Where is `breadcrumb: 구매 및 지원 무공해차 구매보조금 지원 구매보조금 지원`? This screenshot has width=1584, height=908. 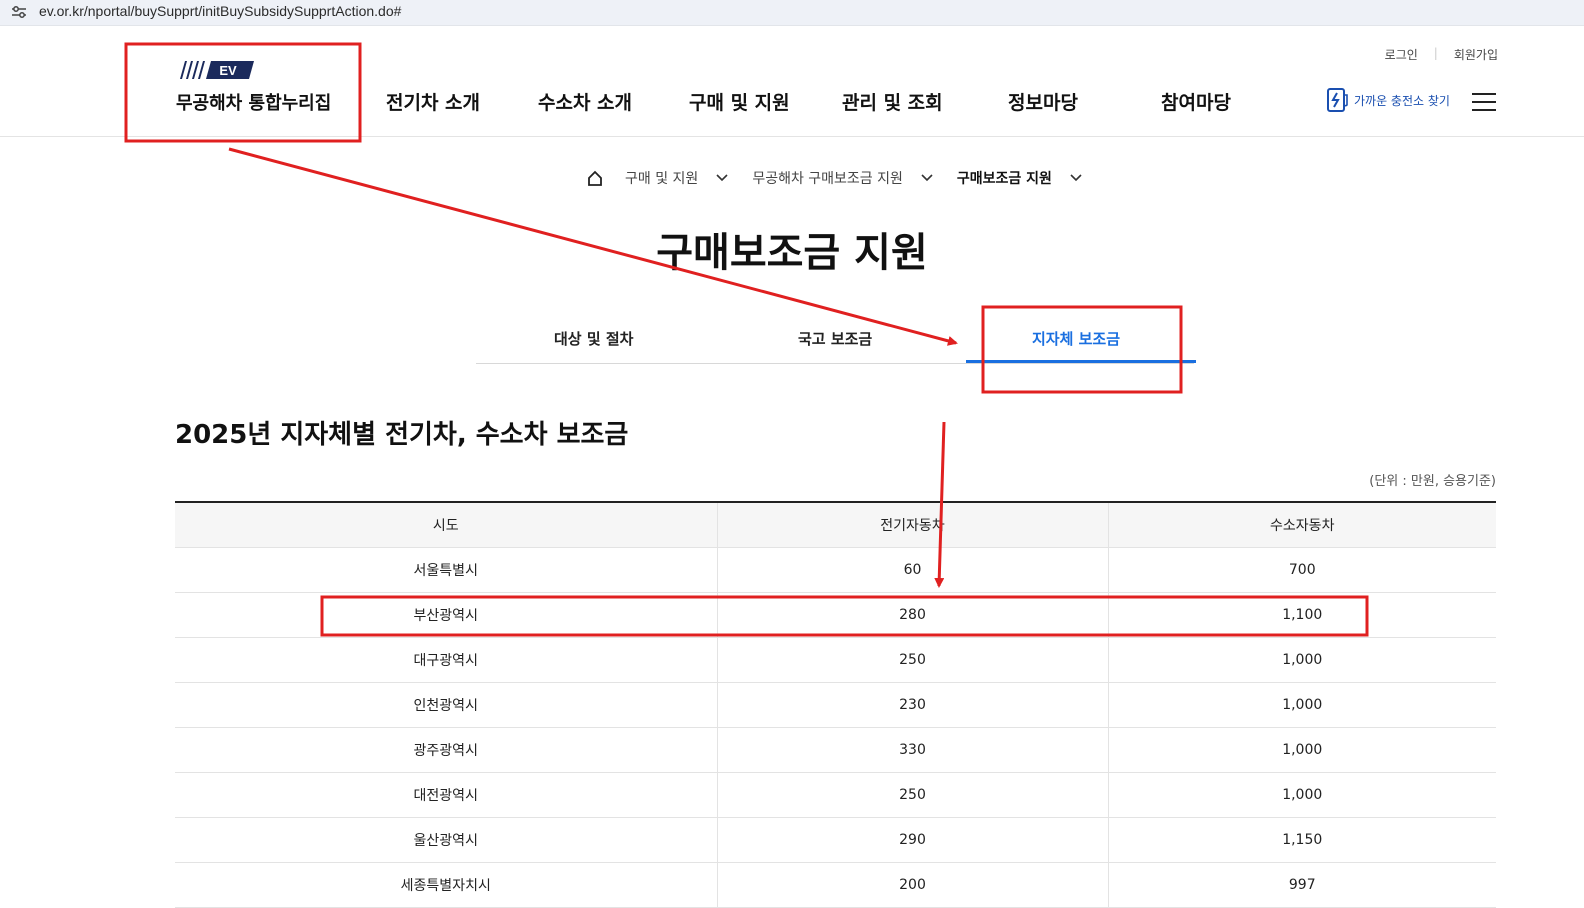
breadcrumb: 구매 및 지원 무공해차 구매보조금 지원 구매보조금 지원 is located at coordinates (846, 178).